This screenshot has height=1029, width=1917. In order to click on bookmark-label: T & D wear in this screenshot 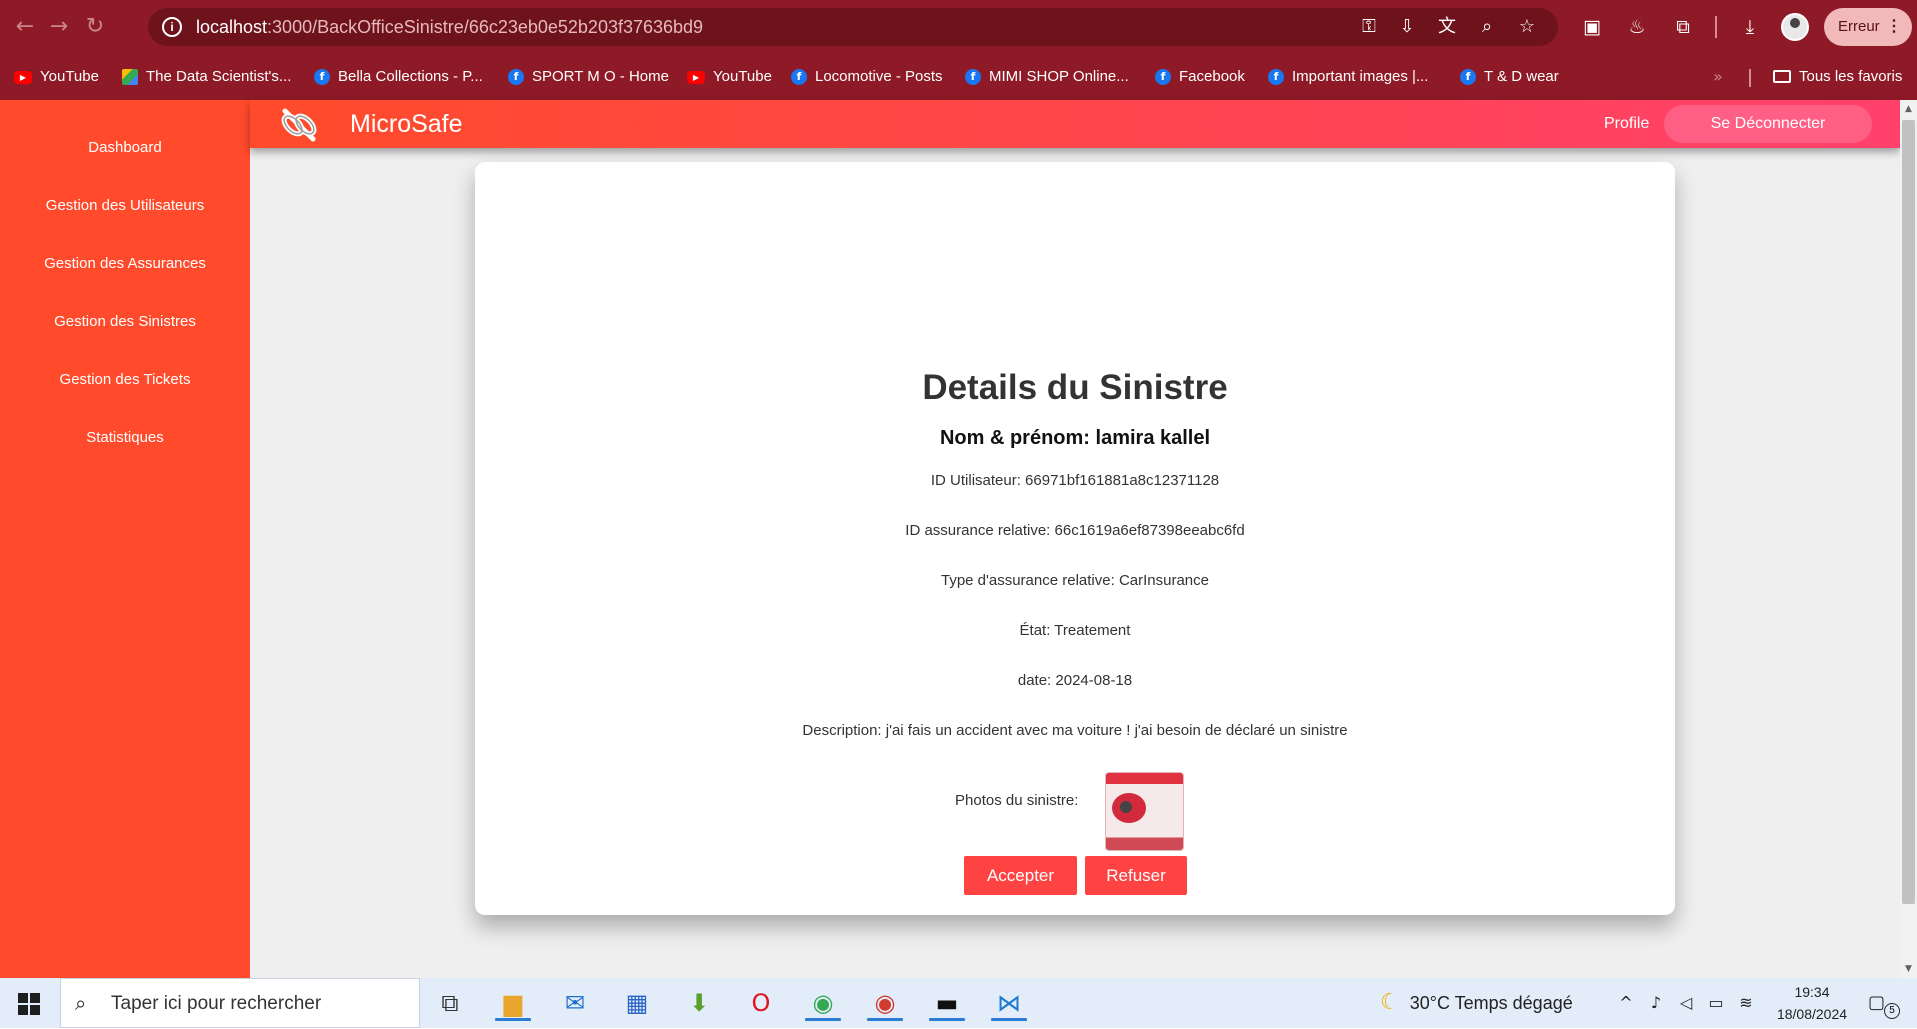, I will do `click(1521, 76)`.